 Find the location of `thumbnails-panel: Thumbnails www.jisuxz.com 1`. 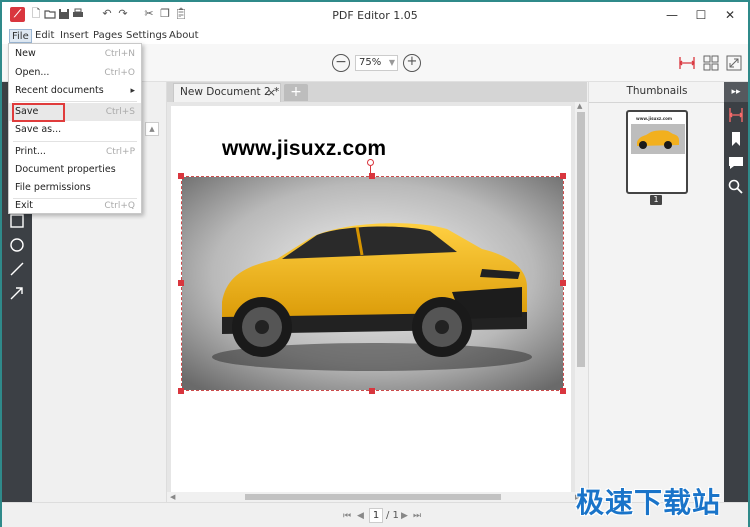

thumbnails-panel: Thumbnails www.jisuxz.com 1 is located at coordinates (656, 292).